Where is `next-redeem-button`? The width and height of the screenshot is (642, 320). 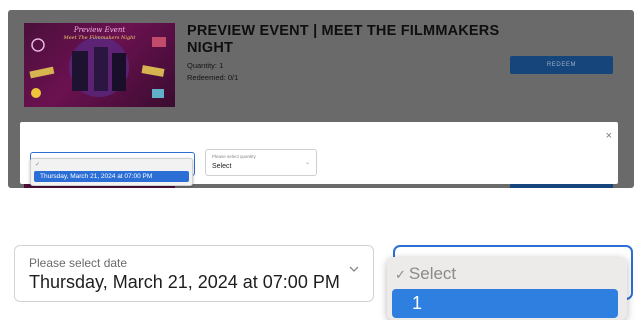
next-redeem-button is located at coordinates (561, 186).